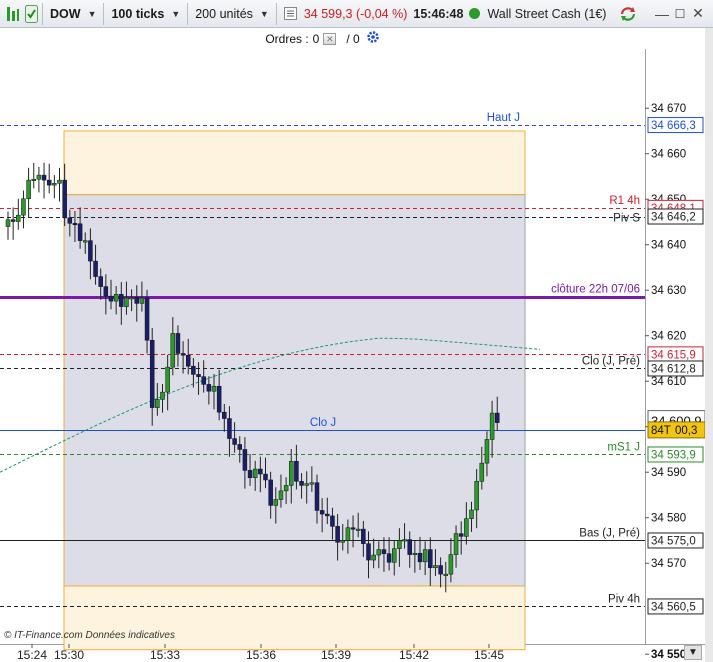 The width and height of the screenshot is (713, 662). Describe the element at coordinates (373, 38) in the screenshot. I see `settings-gear-icon` at that location.